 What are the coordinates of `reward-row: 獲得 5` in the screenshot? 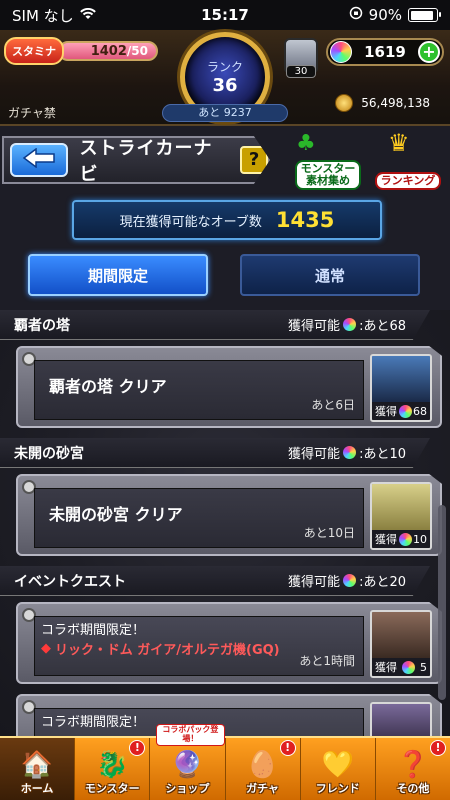 It's located at (401, 667).